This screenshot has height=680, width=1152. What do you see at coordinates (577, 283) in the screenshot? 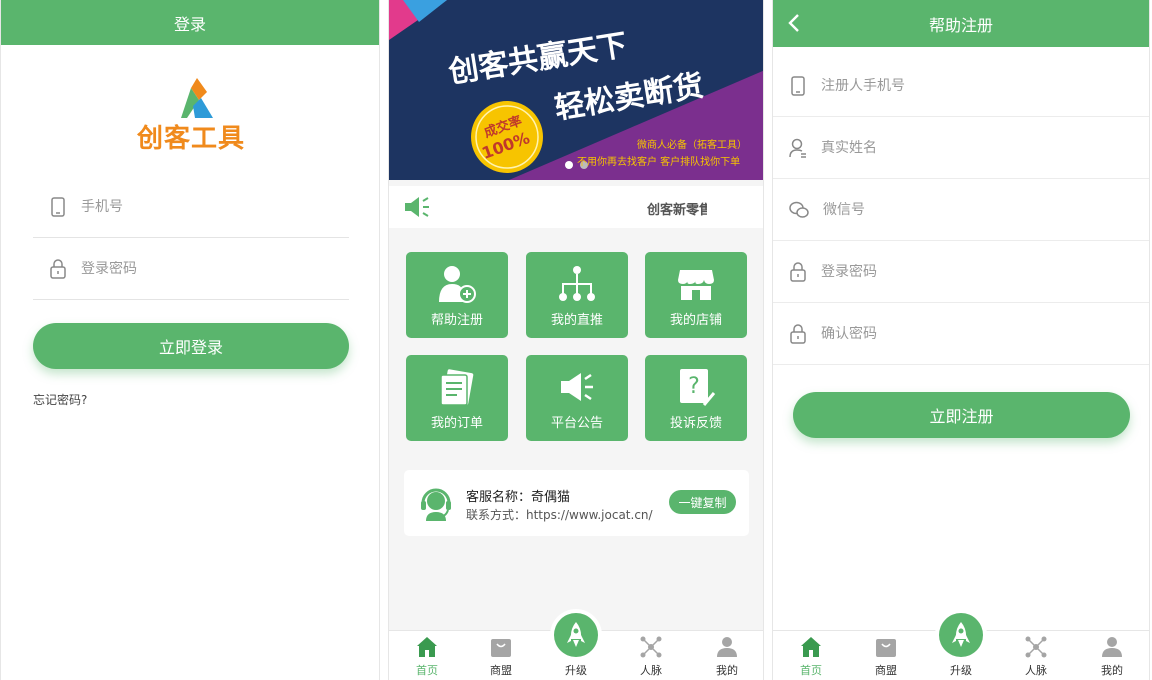
I see `network-tree-icon` at bounding box center [577, 283].